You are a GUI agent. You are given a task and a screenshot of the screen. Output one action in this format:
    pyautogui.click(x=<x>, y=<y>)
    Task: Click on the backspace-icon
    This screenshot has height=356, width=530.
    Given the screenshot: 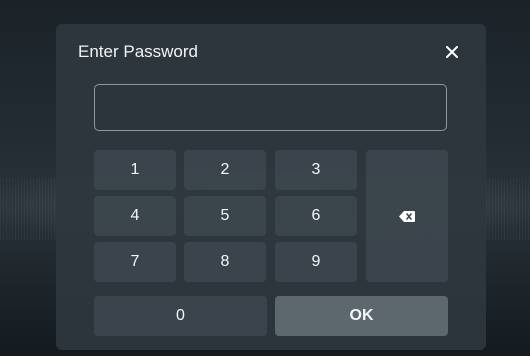 What is the action you would take?
    pyautogui.click(x=407, y=216)
    